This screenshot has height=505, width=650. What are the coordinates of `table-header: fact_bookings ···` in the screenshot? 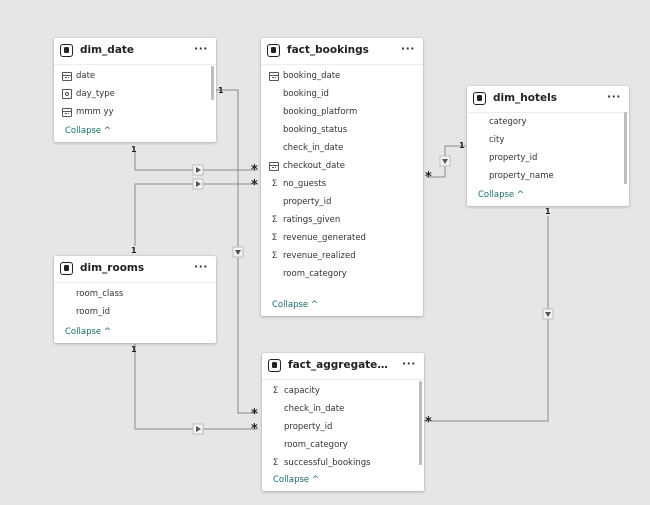 It's located at (342, 51).